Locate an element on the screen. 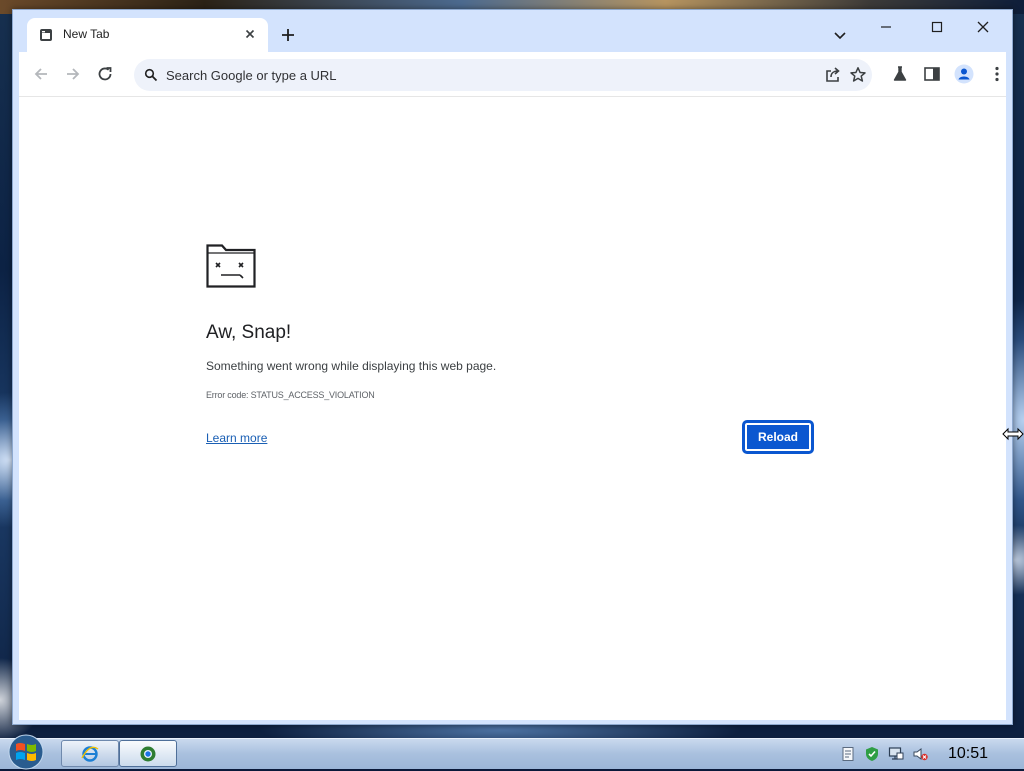 Image resolution: width=1024 pixels, height=771 pixels. chrome-icon is located at coordinates (148, 754).